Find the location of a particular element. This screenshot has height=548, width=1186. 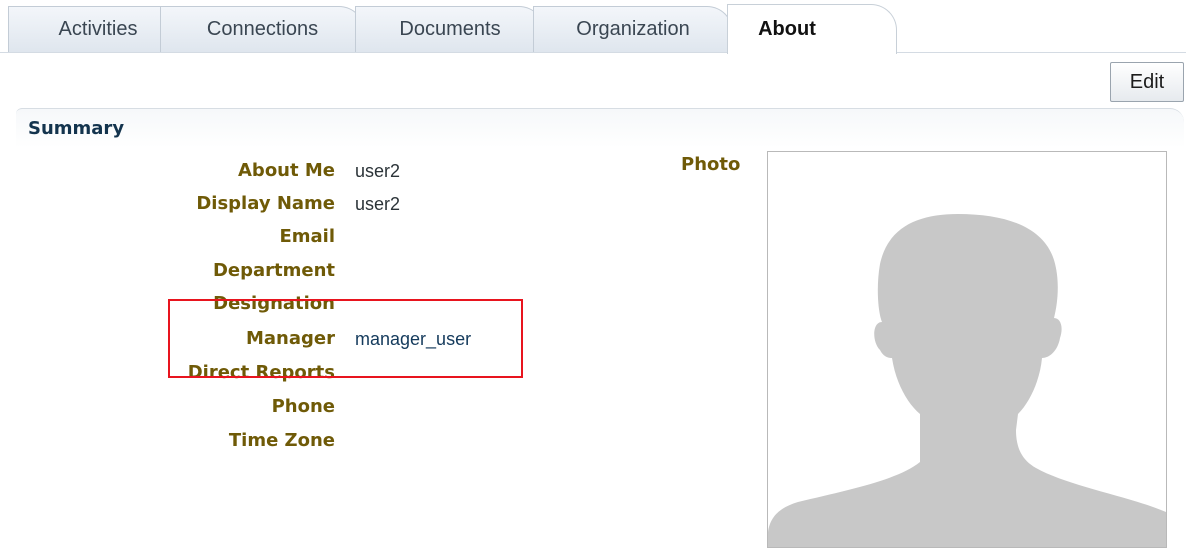

field-label-email: Email is located at coordinates (307, 236).